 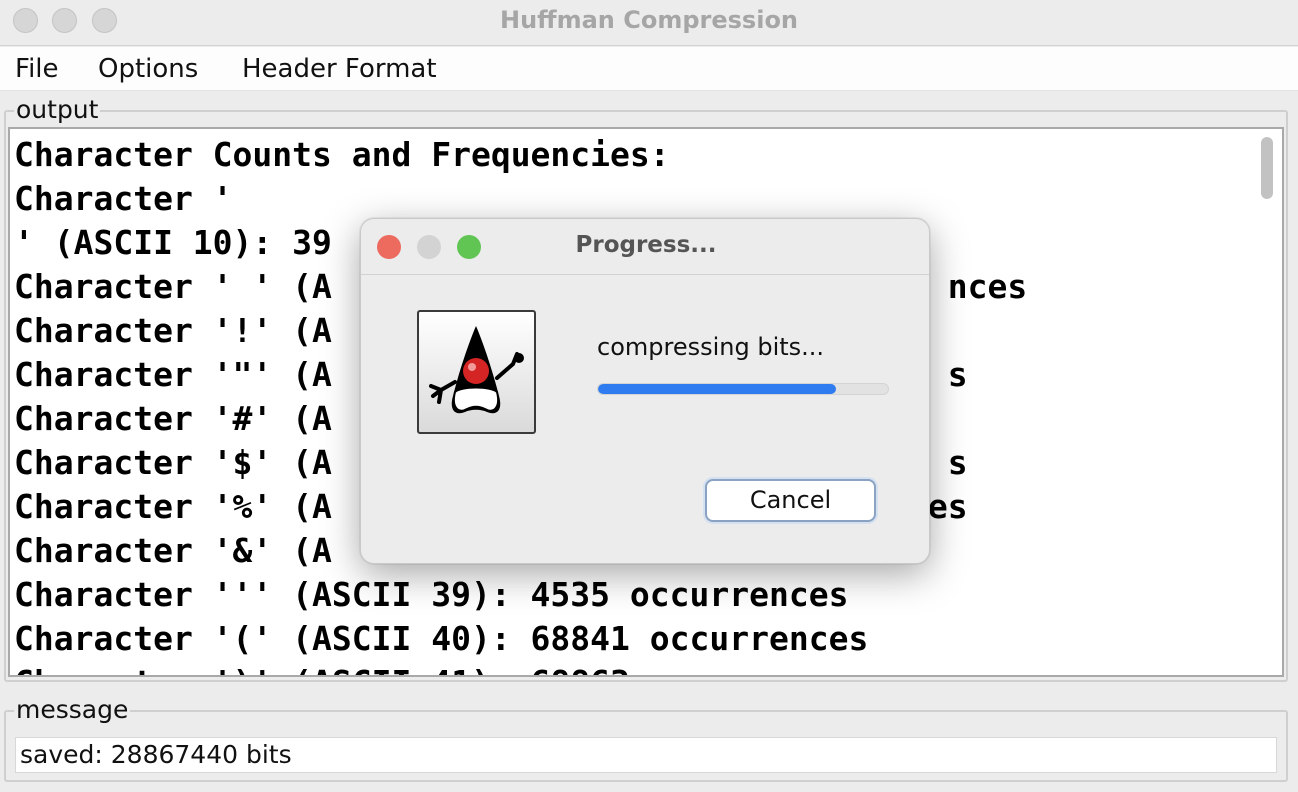 I want to click on cancel-button: Cancel, so click(x=790, y=500).